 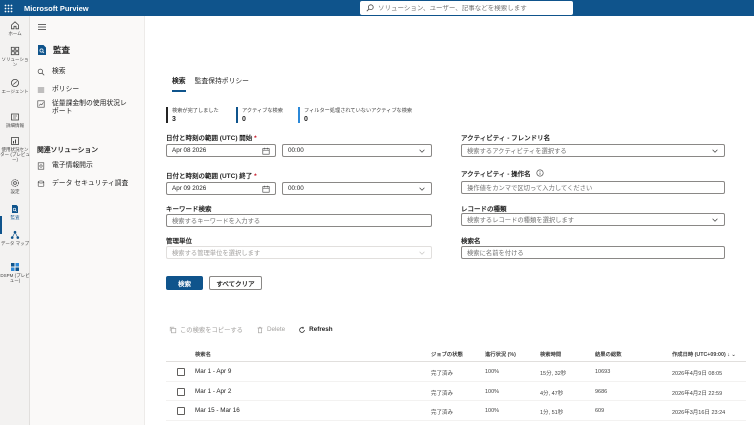 I want to click on admin-unit-label: 管理単位, so click(x=179, y=241).